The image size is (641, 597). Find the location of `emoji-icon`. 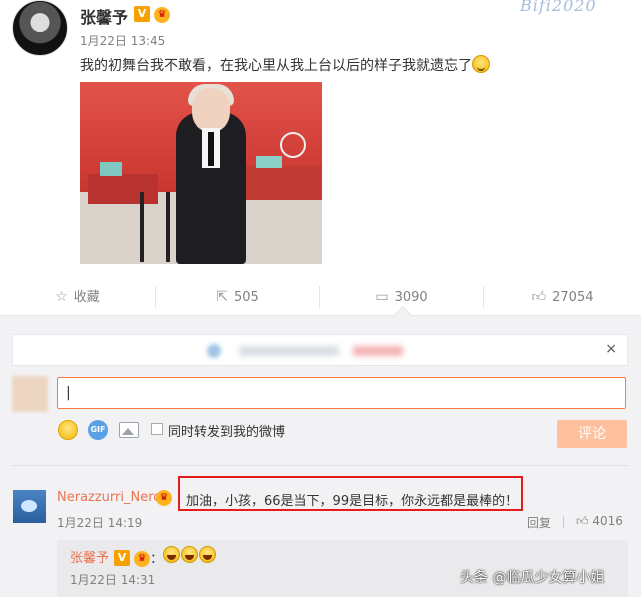

emoji-icon is located at coordinates (68, 430).